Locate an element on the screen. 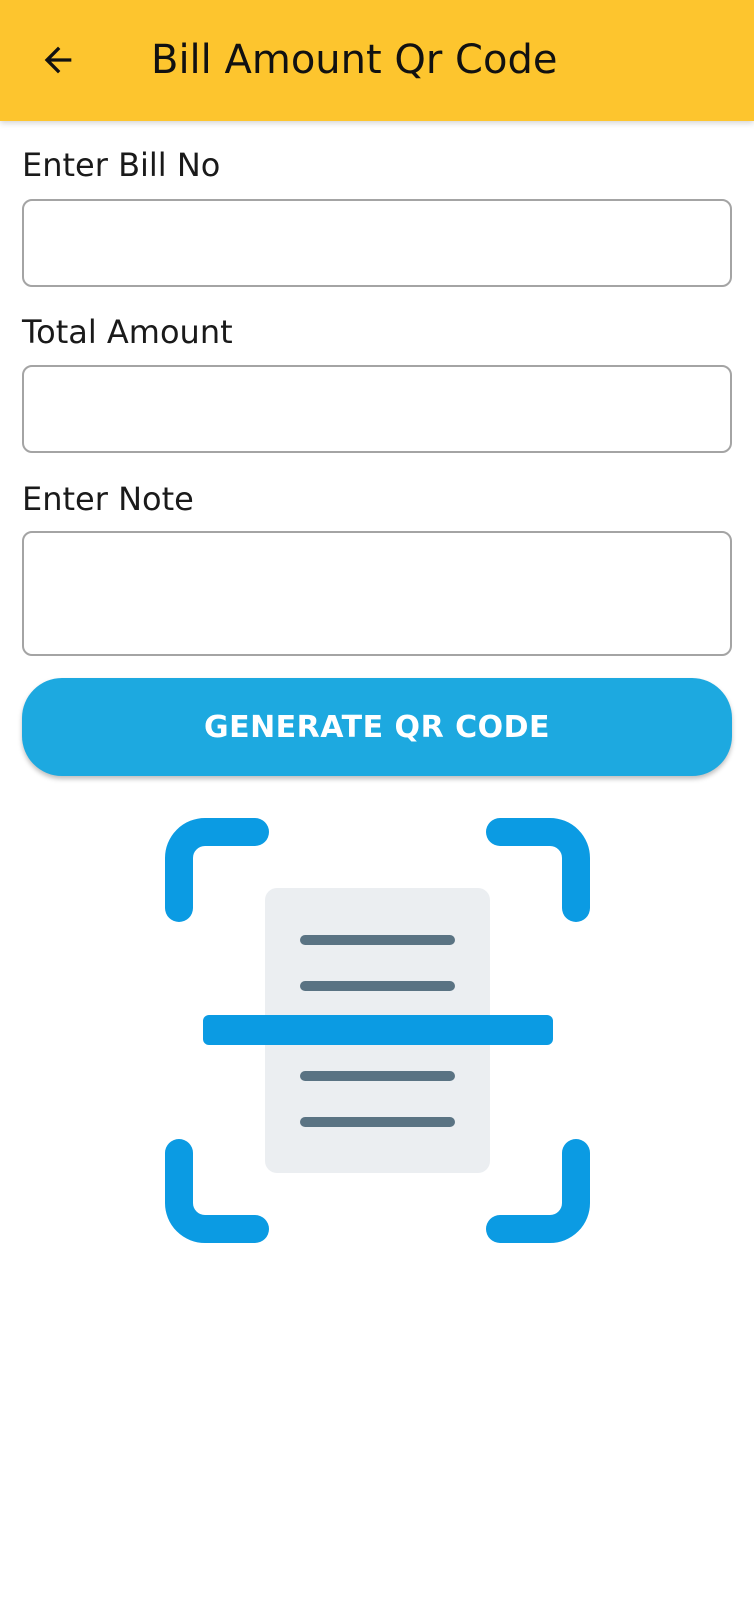 This screenshot has width=754, height=1600. back-button is located at coordinates (58, 60).